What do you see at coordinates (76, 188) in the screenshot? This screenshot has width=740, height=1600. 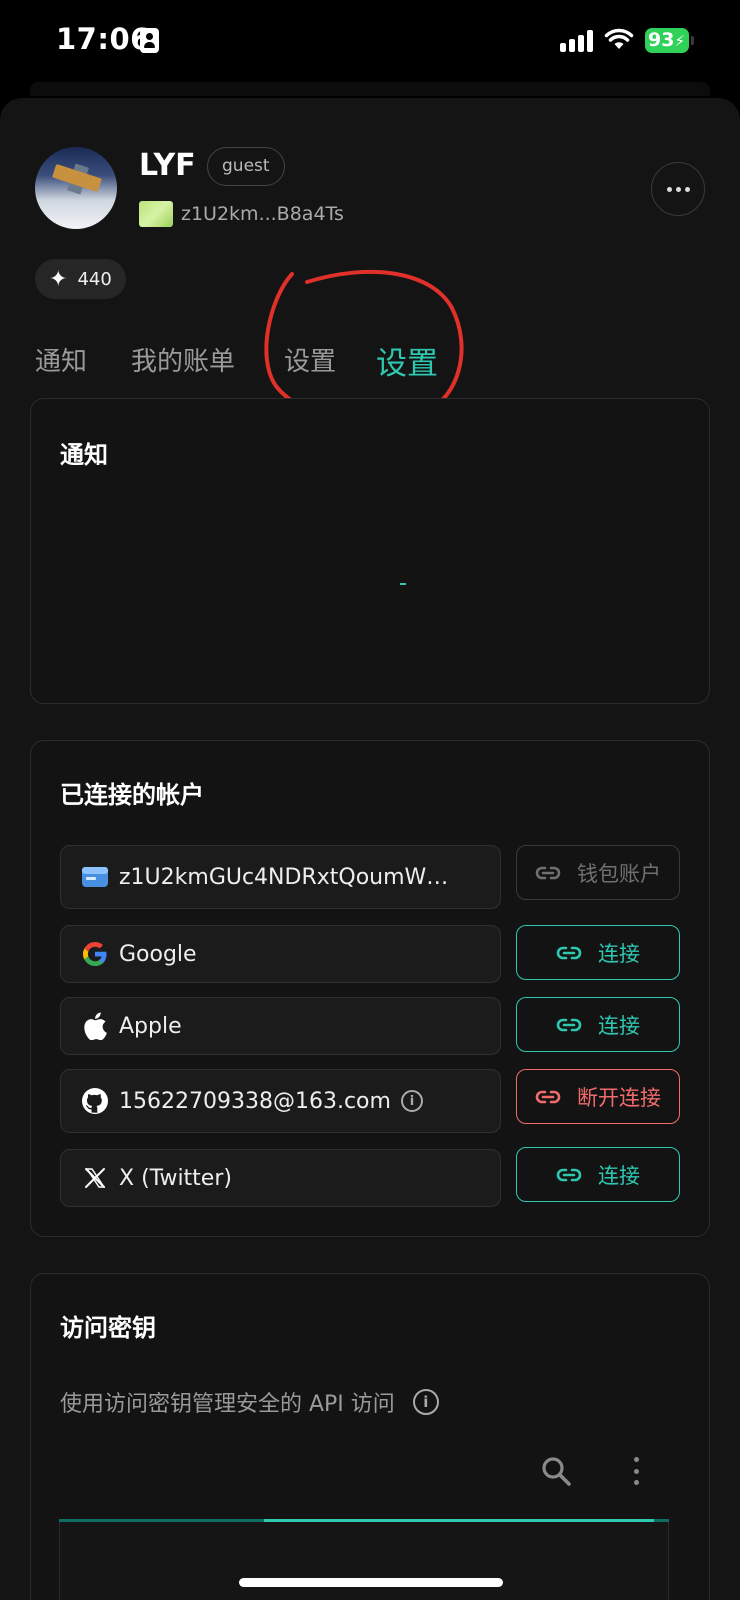 I see `avatar` at bounding box center [76, 188].